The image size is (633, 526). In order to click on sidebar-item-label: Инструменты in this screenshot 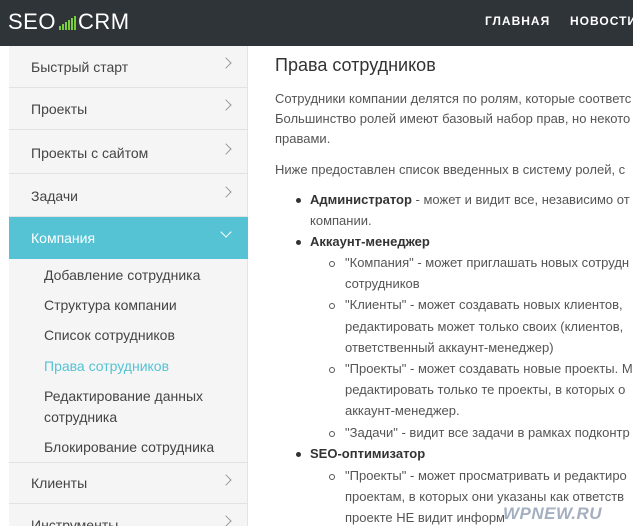, I will do `click(75, 521)`.